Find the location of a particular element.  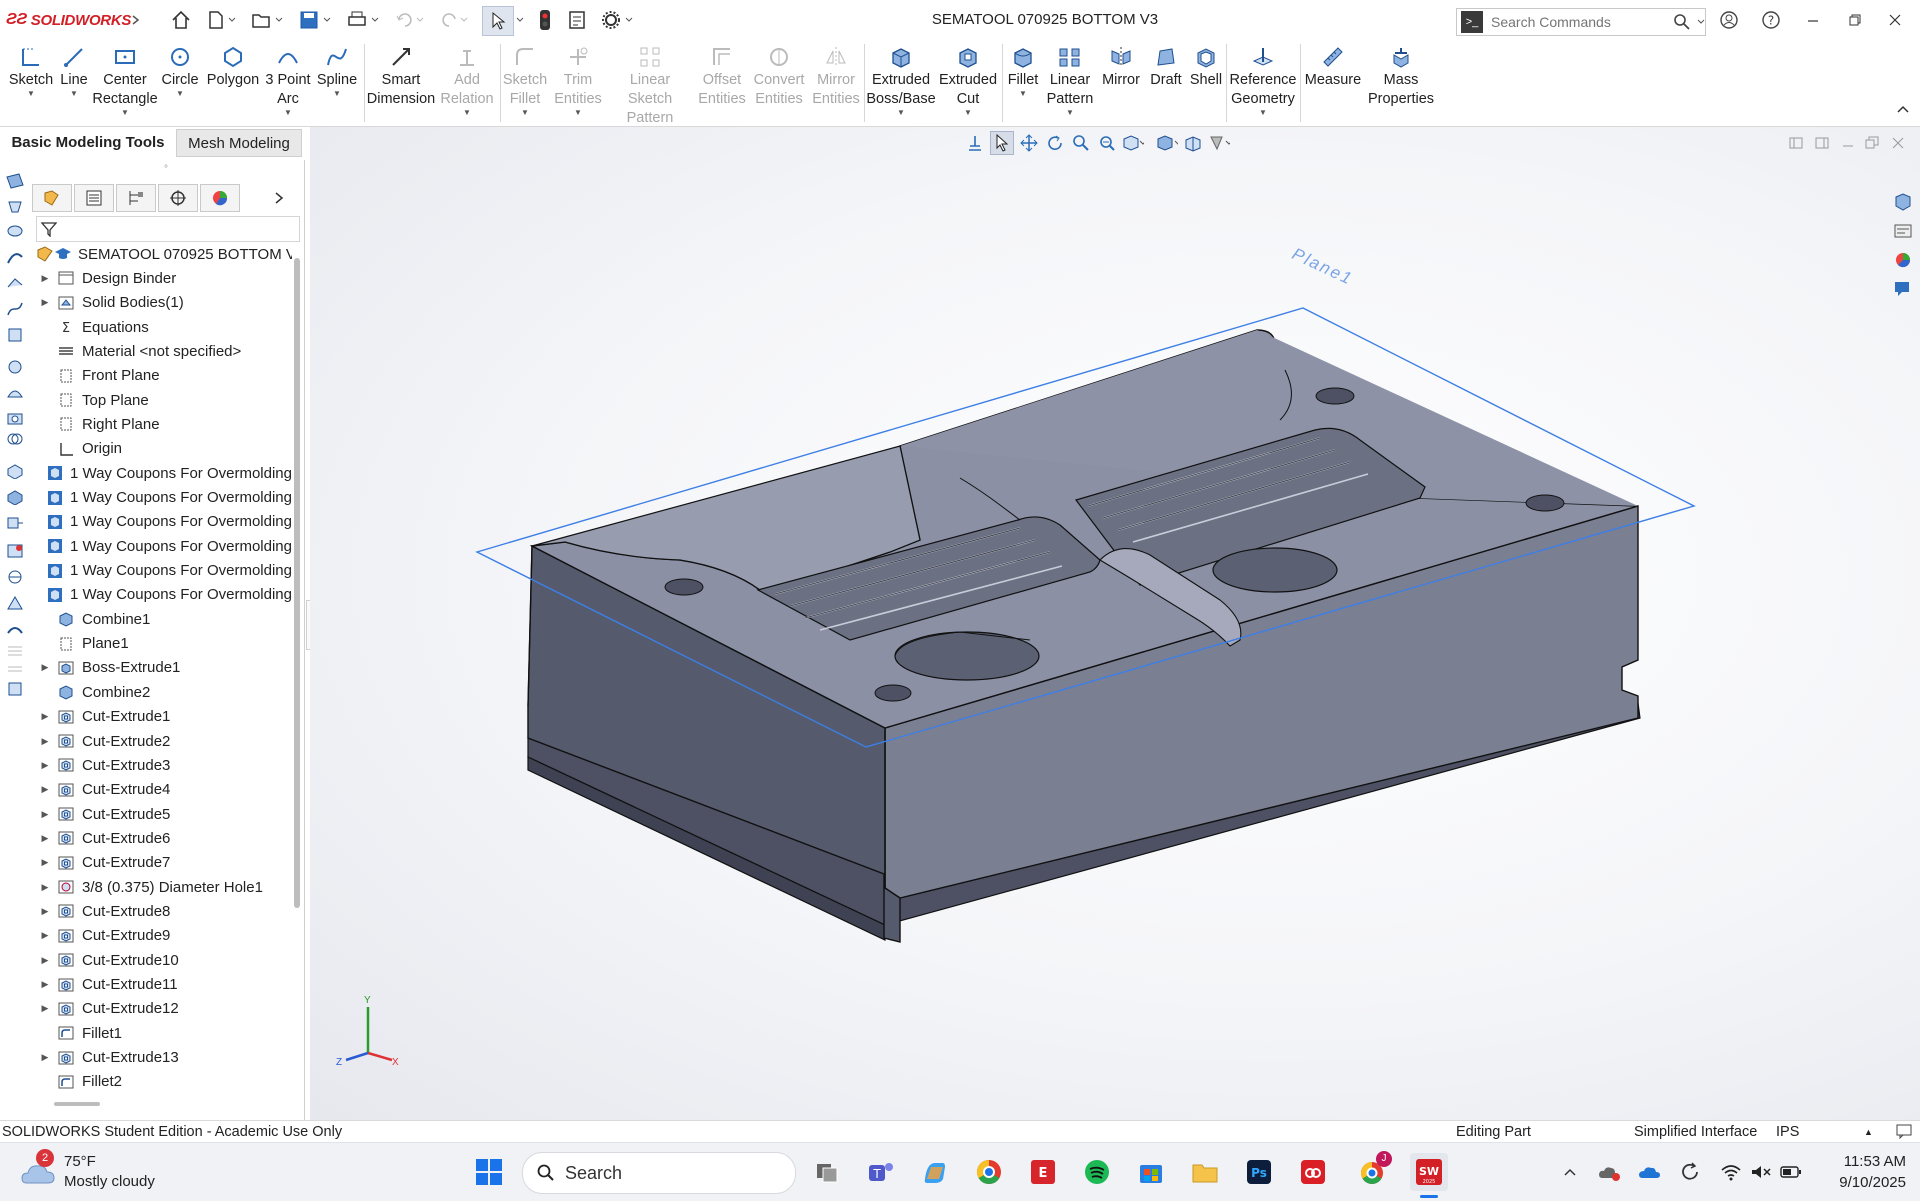

boundary-icon is located at coordinates (15, 283).